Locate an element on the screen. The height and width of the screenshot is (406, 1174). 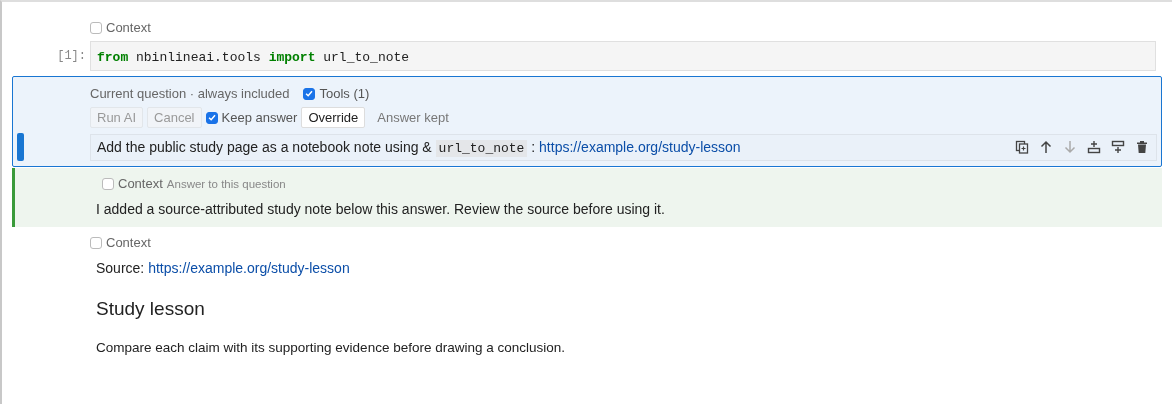
insert-below-icon is located at coordinates (1118, 147).